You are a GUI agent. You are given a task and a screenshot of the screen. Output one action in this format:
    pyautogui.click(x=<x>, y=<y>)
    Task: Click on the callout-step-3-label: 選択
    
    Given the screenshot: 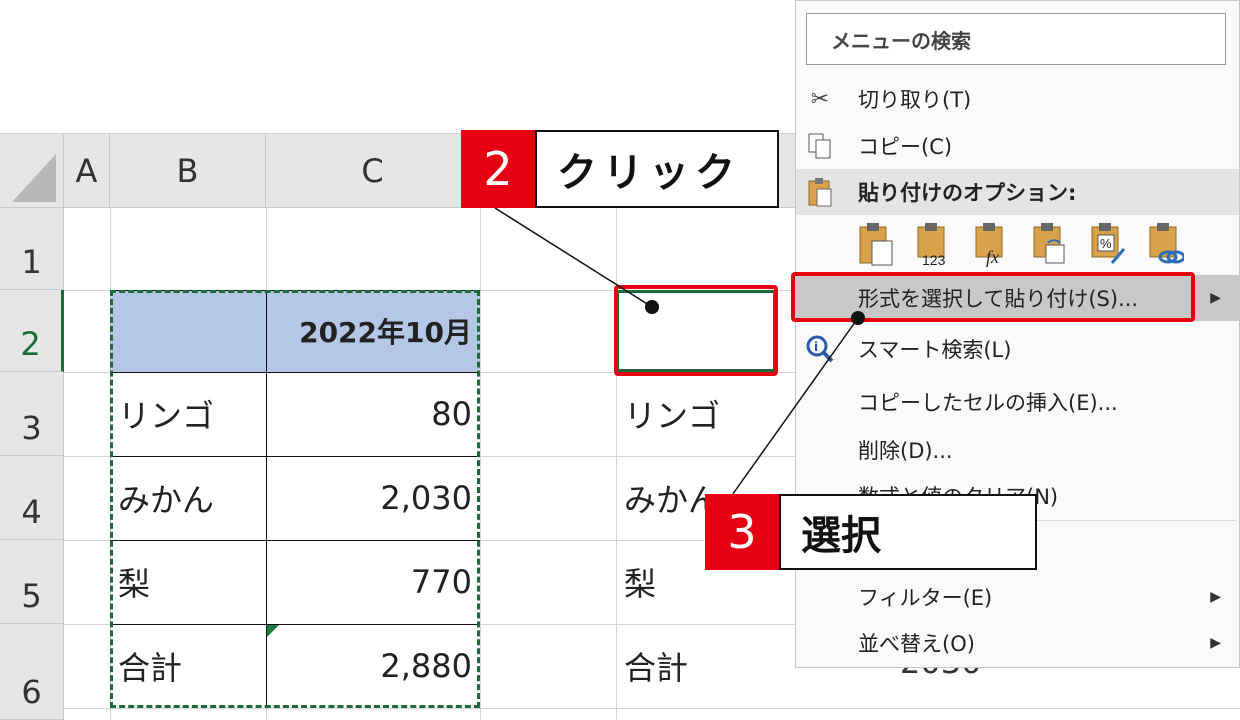 What is the action you would take?
    pyautogui.click(x=908, y=532)
    